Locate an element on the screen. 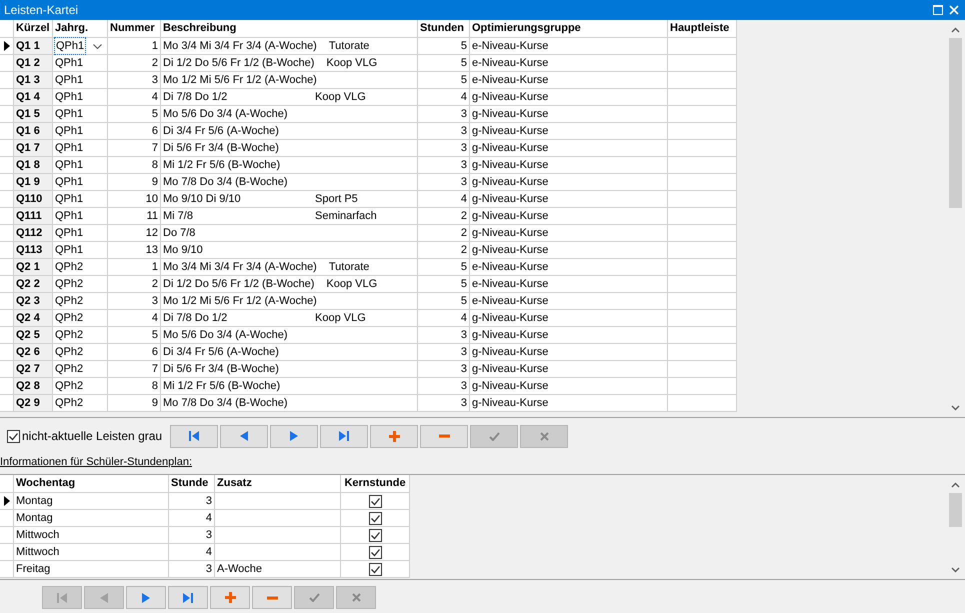 The height and width of the screenshot is (613, 965). last-record-icon is located at coordinates (188, 597).